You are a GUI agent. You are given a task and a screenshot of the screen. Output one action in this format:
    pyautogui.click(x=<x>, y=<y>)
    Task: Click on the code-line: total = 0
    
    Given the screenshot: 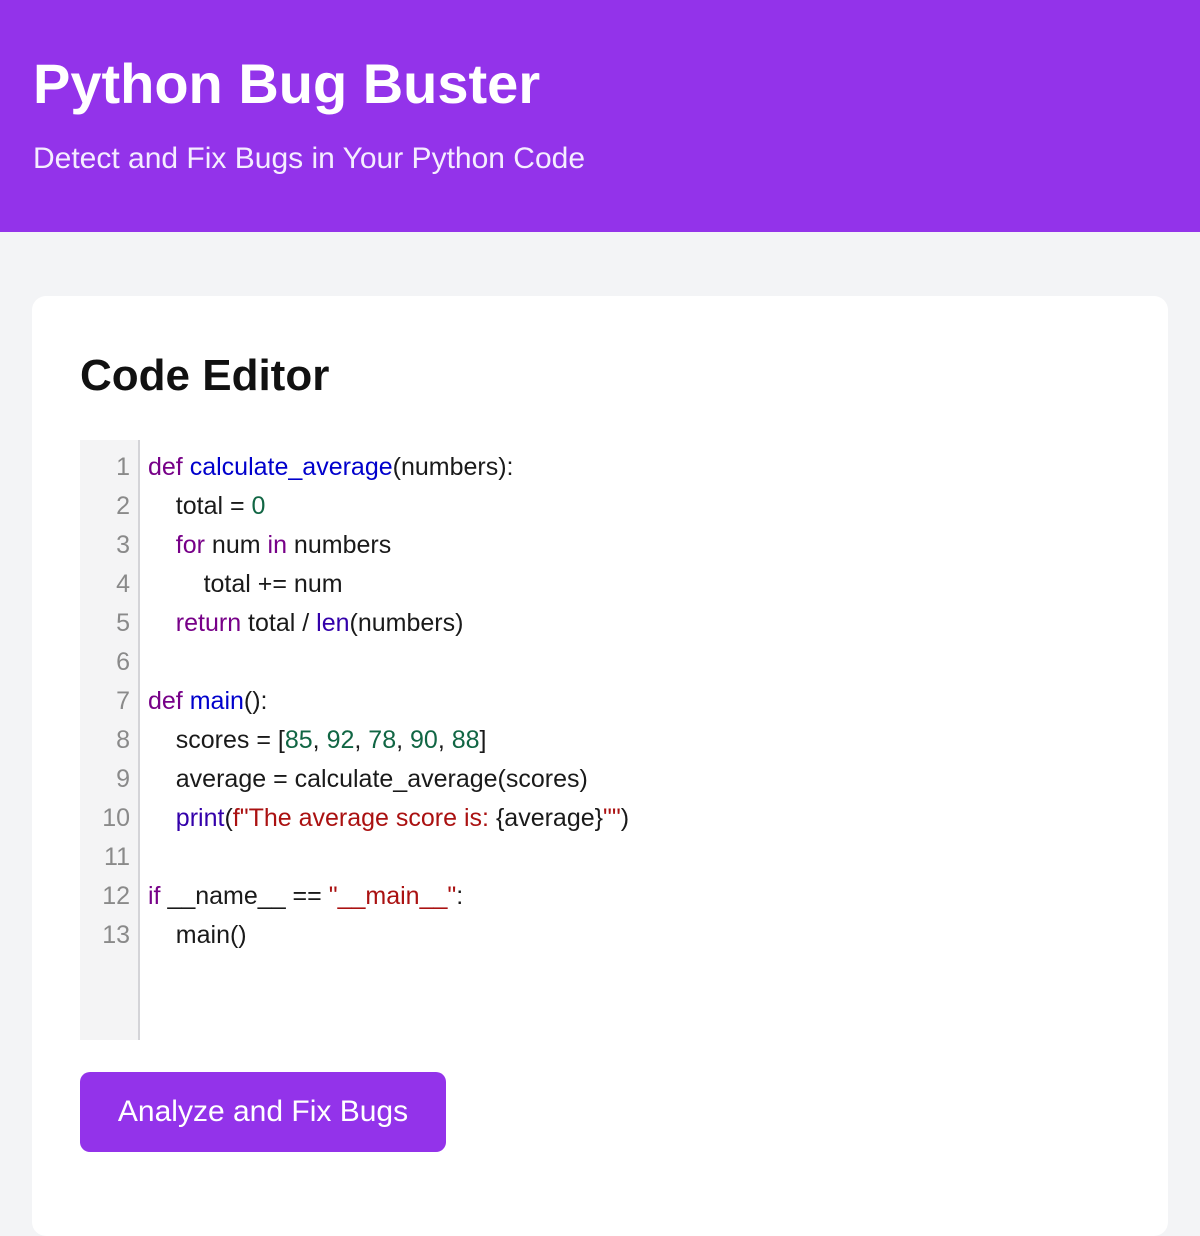 What is the action you would take?
    pyautogui.click(x=207, y=506)
    